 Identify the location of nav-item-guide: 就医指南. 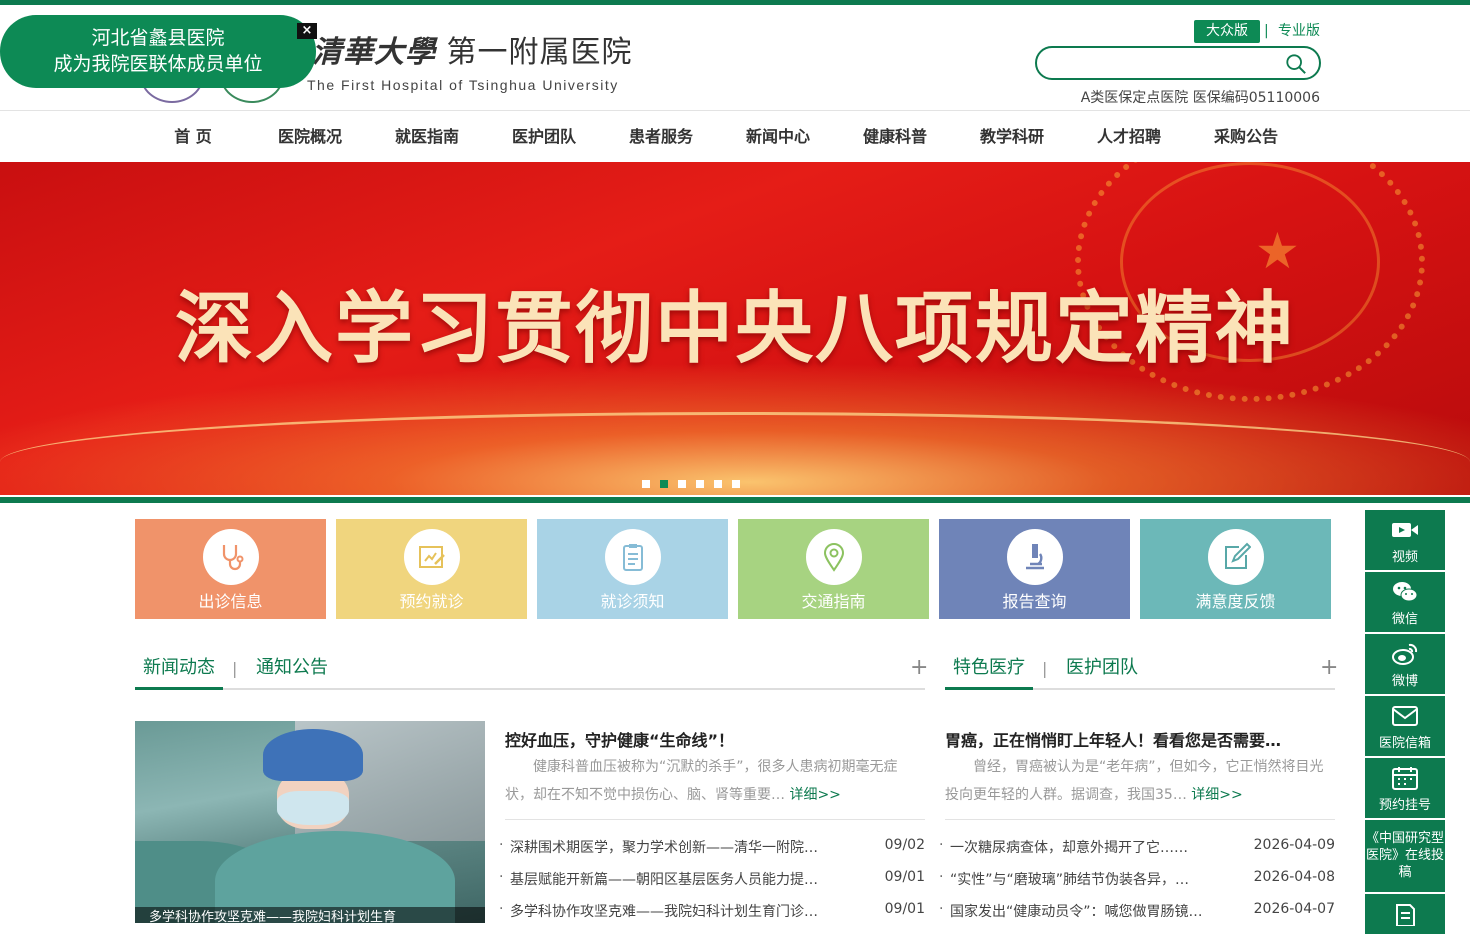
(427, 137).